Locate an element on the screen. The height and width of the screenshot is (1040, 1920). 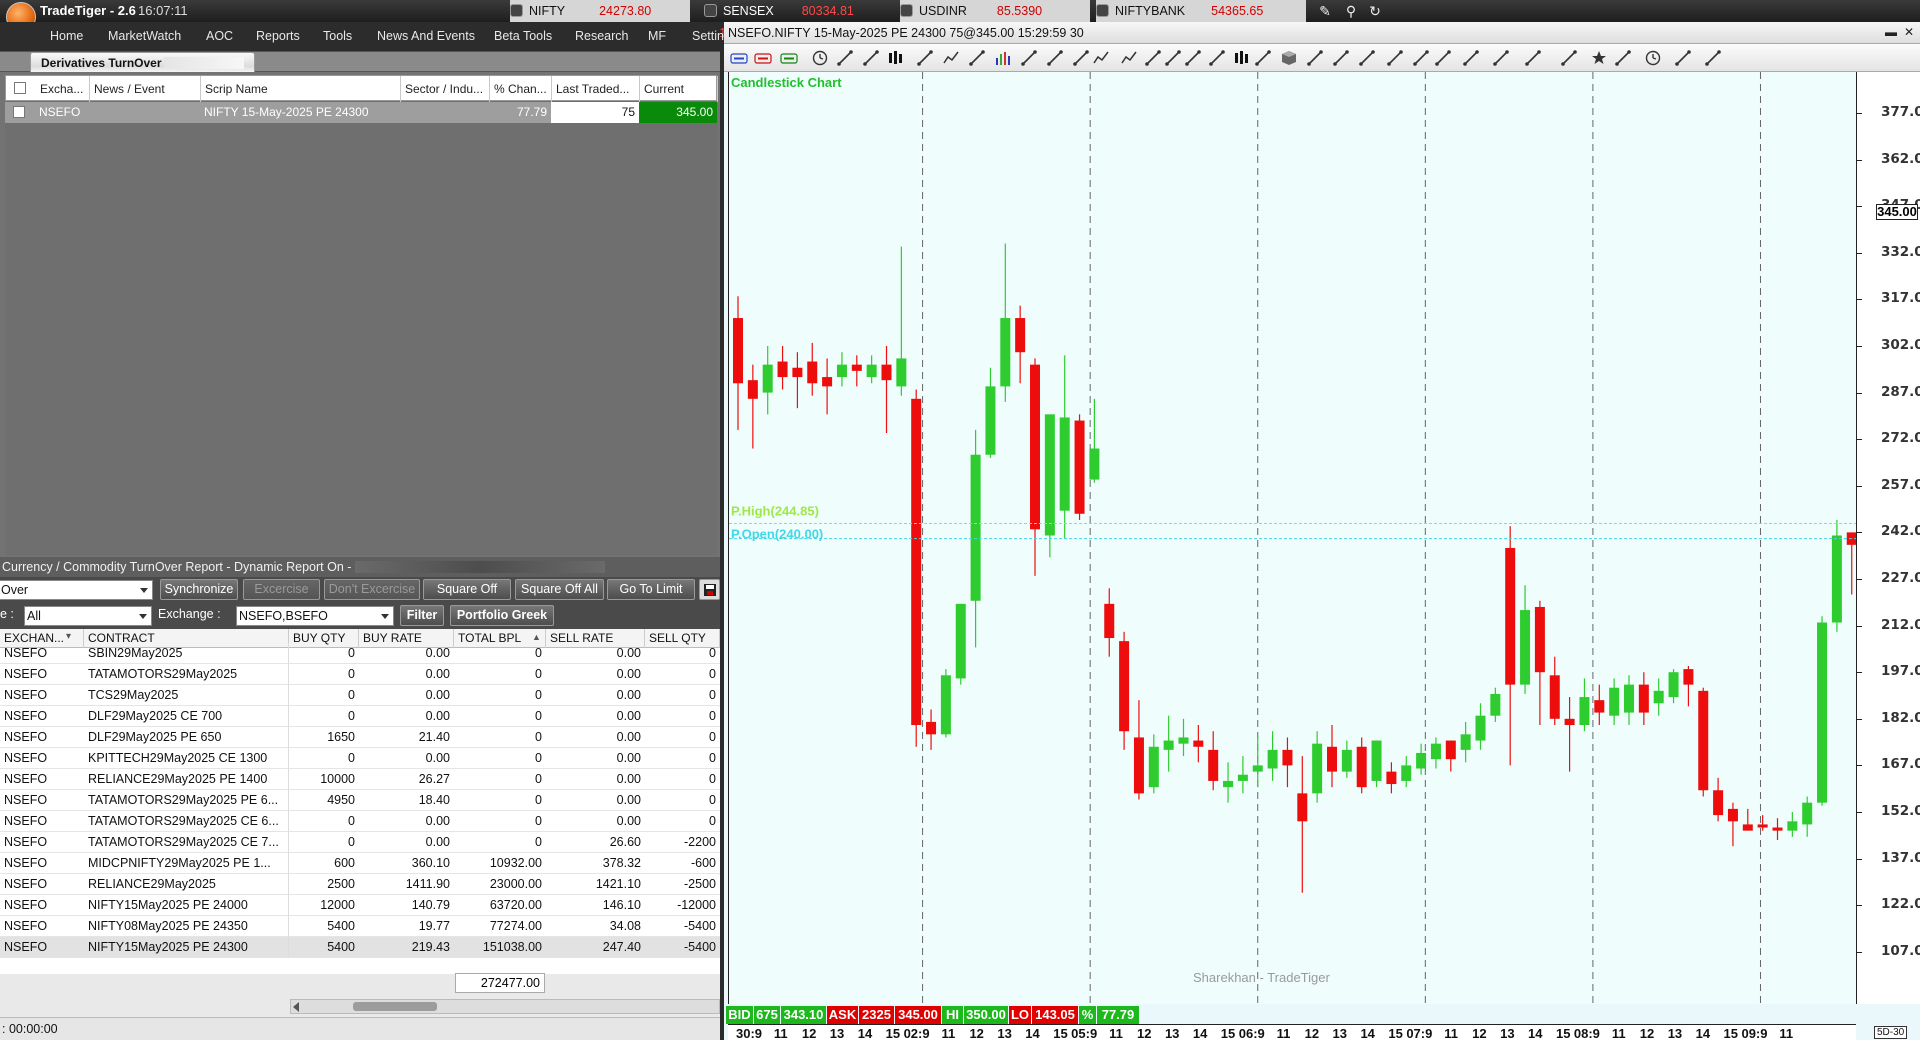
horizontal-scrollbar is located at coordinates (505, 1006).